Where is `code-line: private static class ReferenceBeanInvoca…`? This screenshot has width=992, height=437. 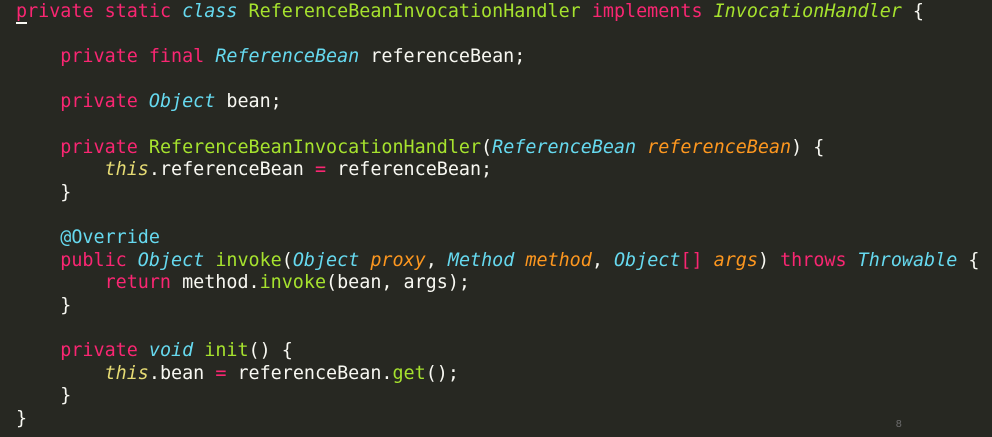
code-line: private static class ReferenceBeanInvoca… is located at coordinates (504, 12).